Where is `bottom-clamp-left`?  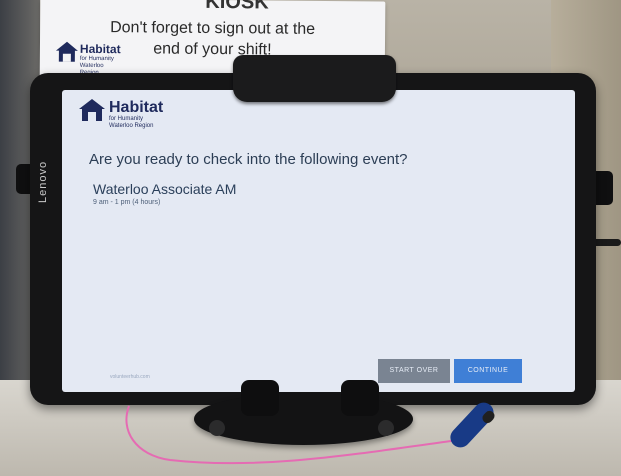 bottom-clamp-left is located at coordinates (260, 398).